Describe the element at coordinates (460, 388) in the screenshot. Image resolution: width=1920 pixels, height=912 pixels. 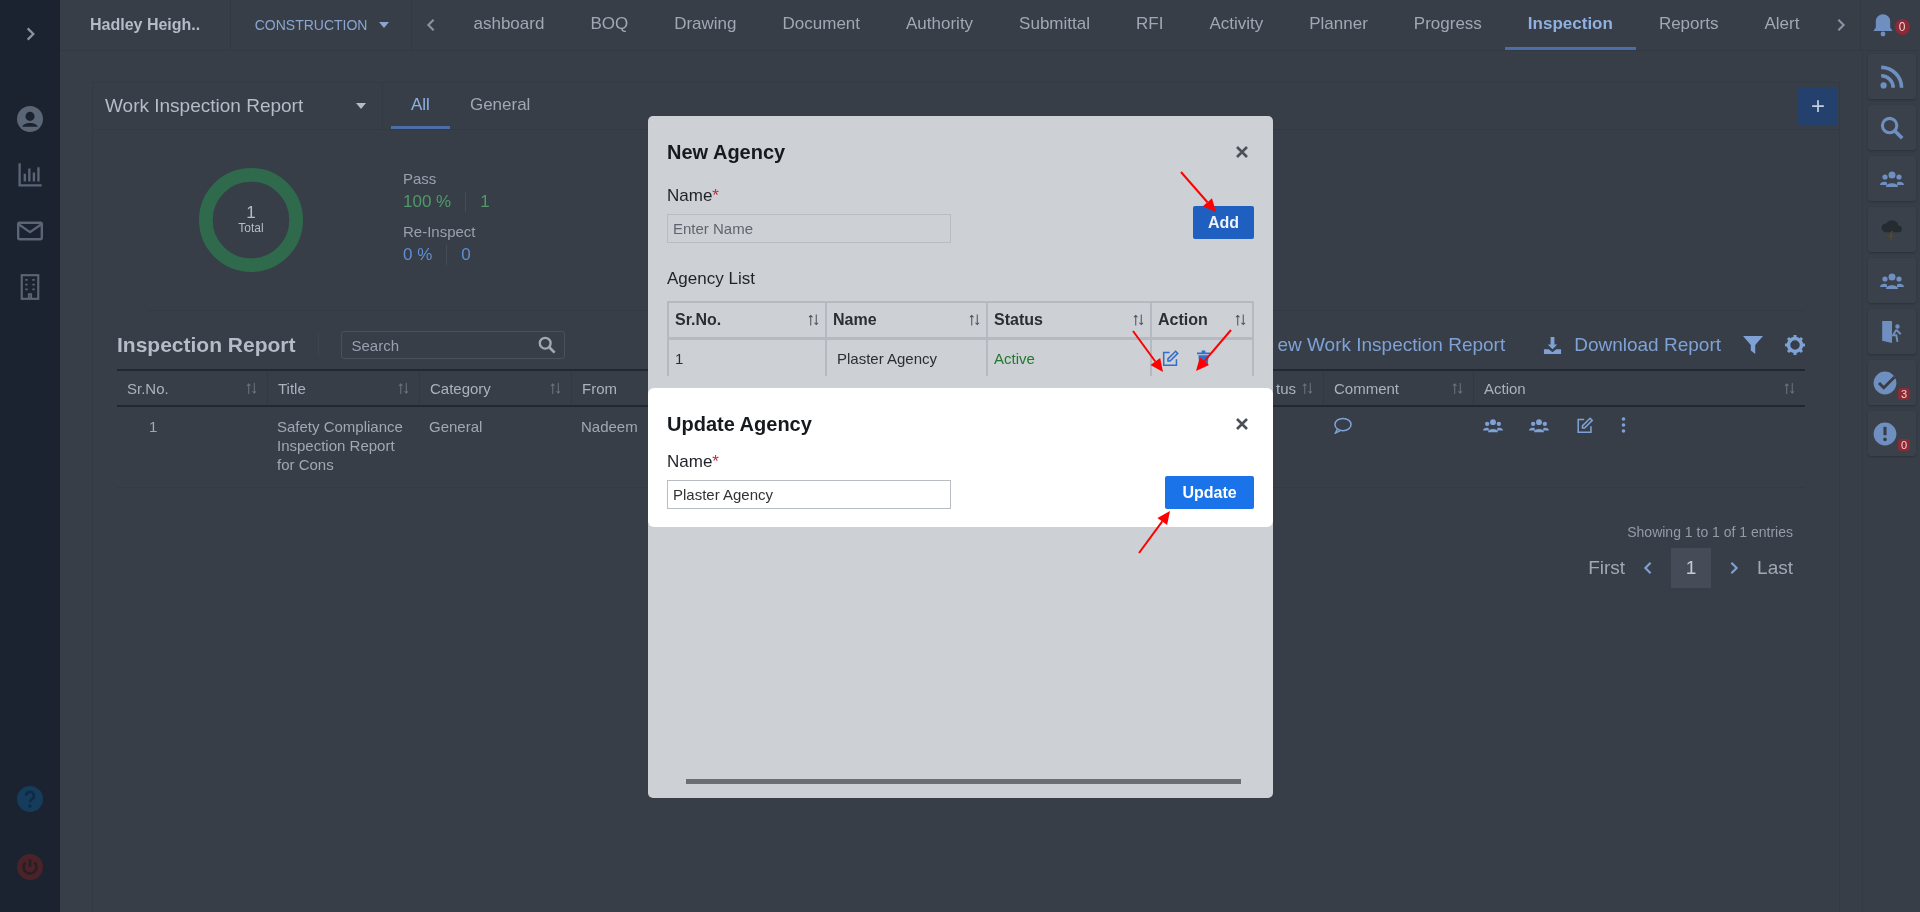
I see `column-header: Category` at that location.